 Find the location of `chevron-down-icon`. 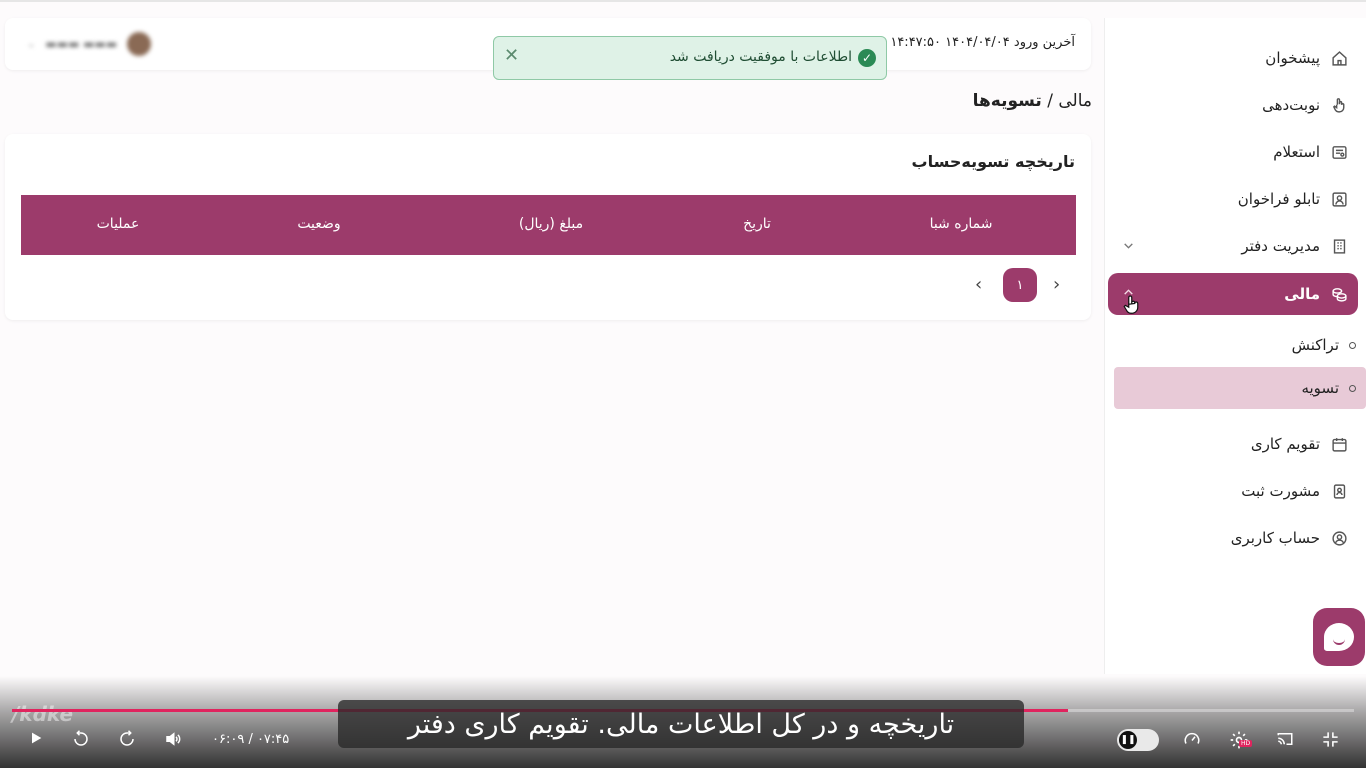

chevron-down-icon is located at coordinates (1128, 247).